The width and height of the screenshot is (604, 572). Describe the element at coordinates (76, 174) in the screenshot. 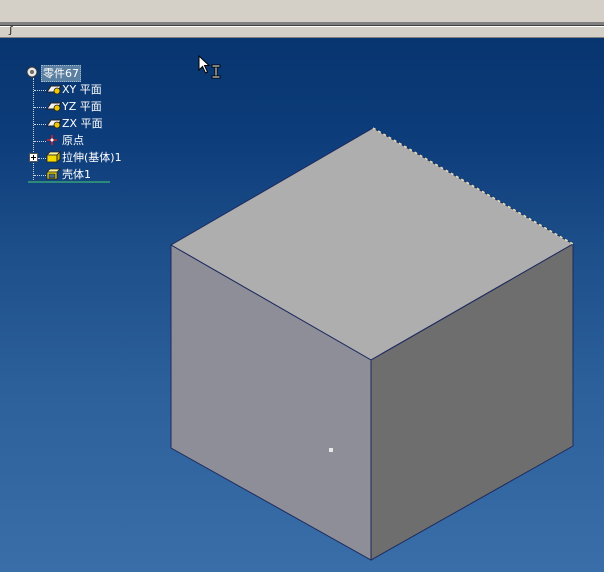

I see `tree-item-label: 壳体1` at that location.